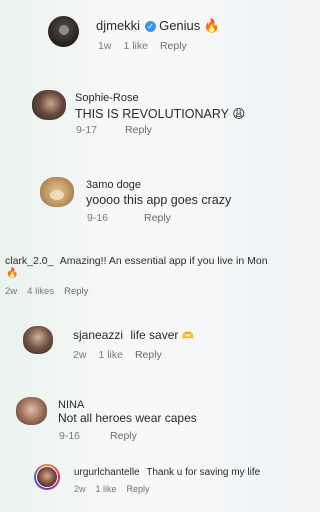 The height and width of the screenshot is (512, 320). I want to click on comment-meta: 2w 4 likes Reply, so click(52, 291).